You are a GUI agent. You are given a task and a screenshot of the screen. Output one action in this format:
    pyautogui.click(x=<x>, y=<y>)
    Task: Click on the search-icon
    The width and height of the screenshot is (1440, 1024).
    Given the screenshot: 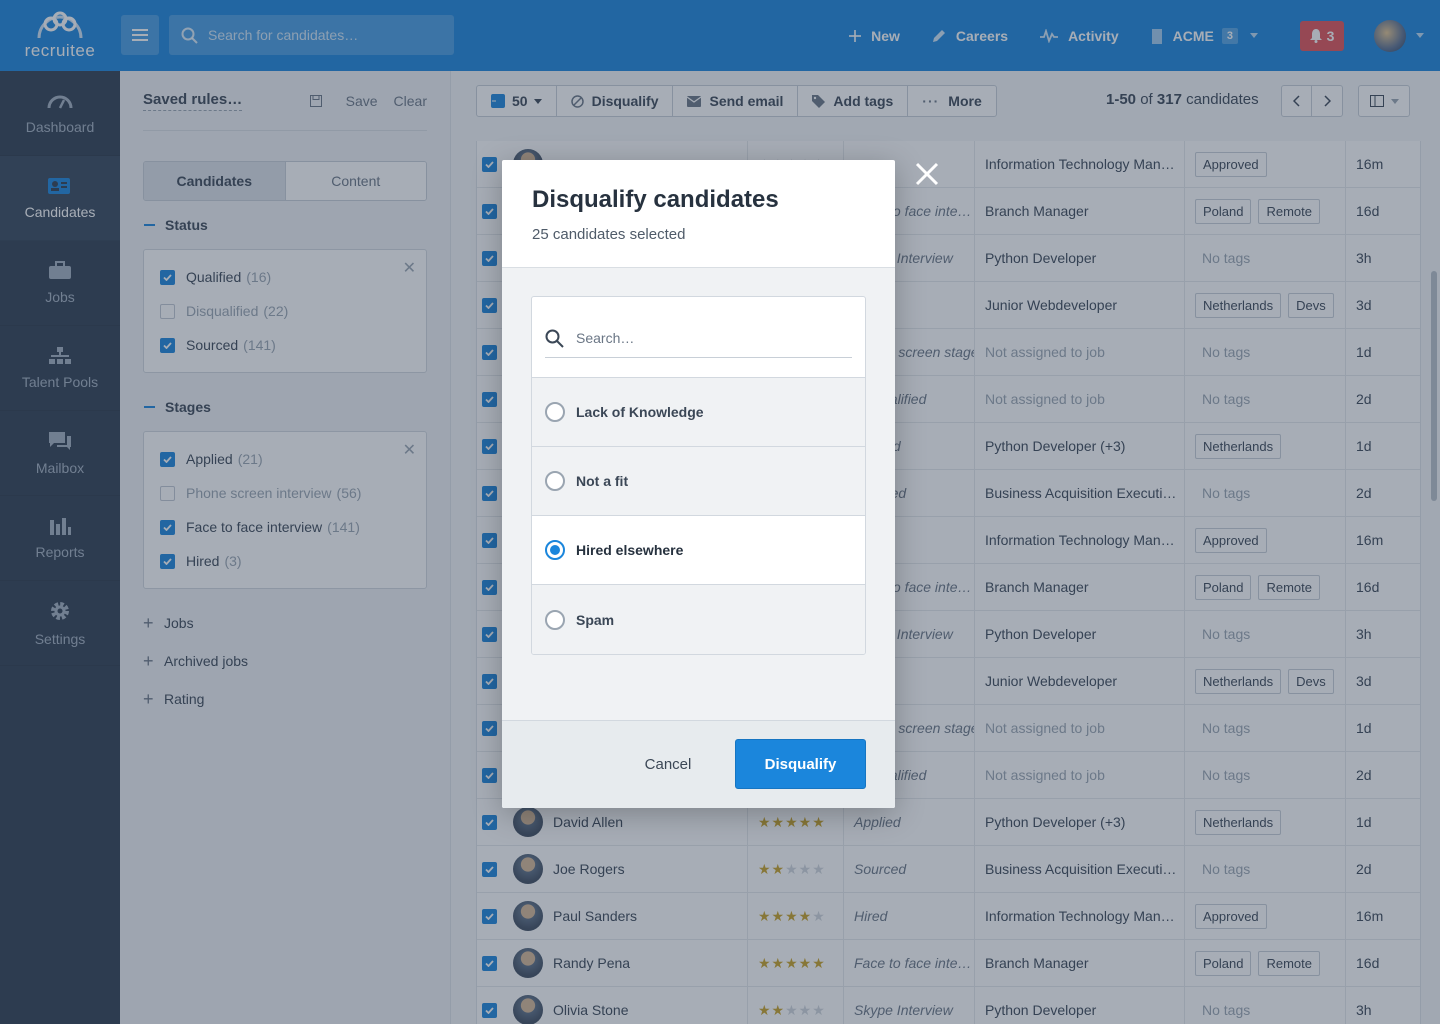 What is the action you would take?
    pyautogui.click(x=554, y=338)
    